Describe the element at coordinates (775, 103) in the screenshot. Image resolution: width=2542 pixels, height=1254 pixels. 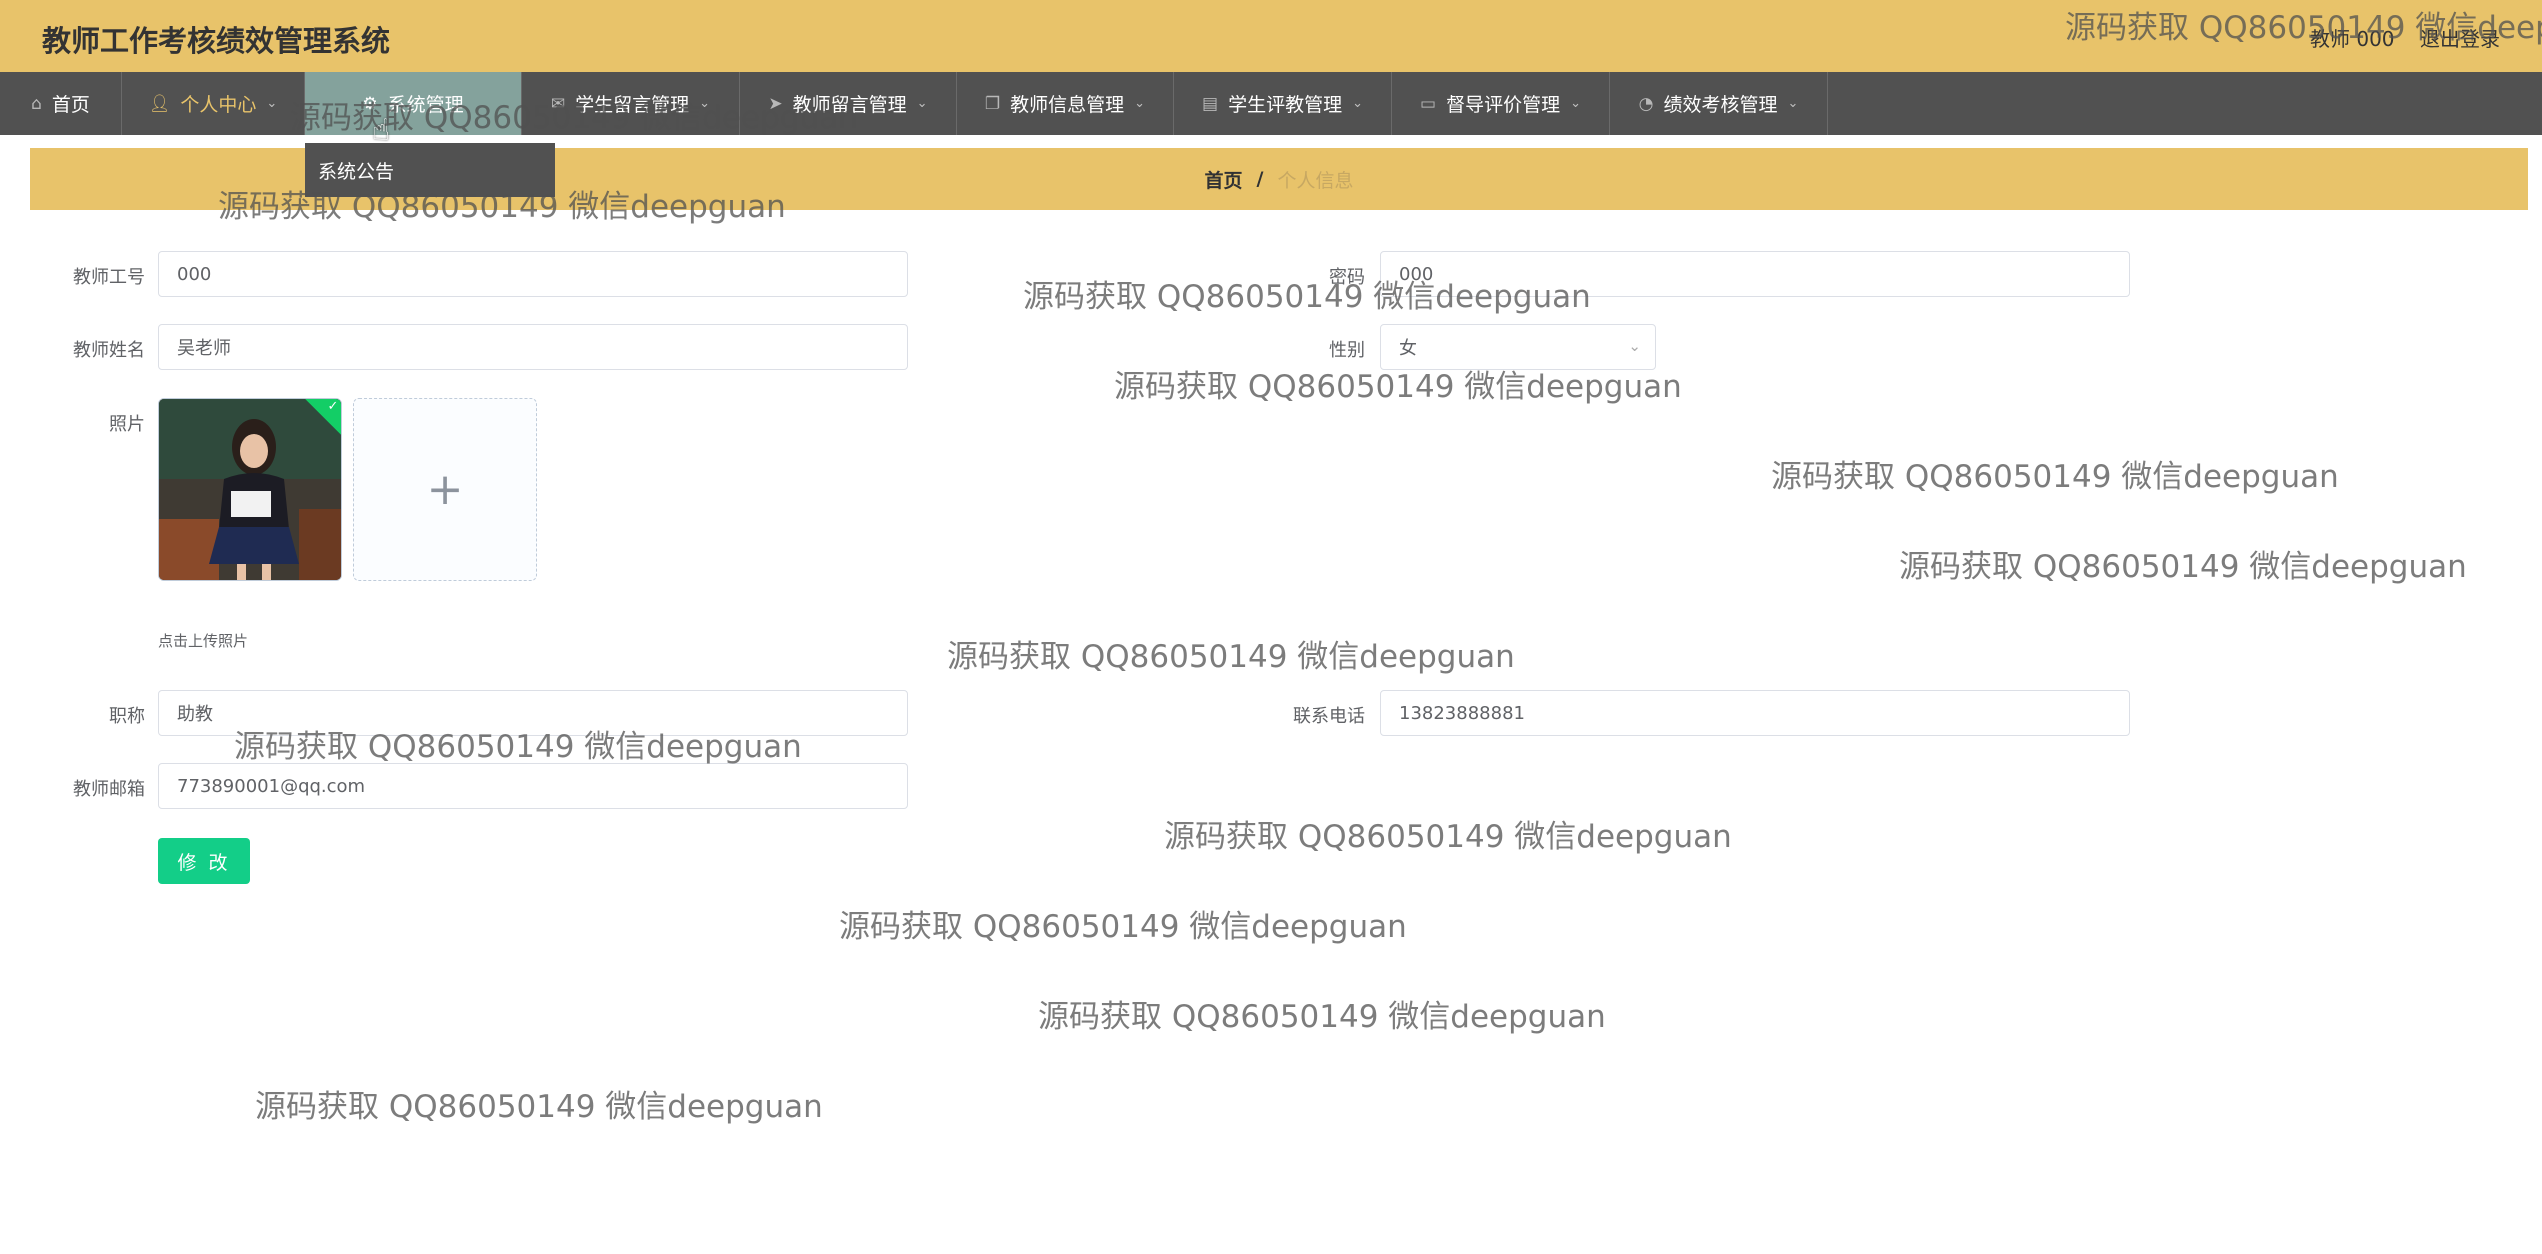
I see `send-icon: ➤` at that location.